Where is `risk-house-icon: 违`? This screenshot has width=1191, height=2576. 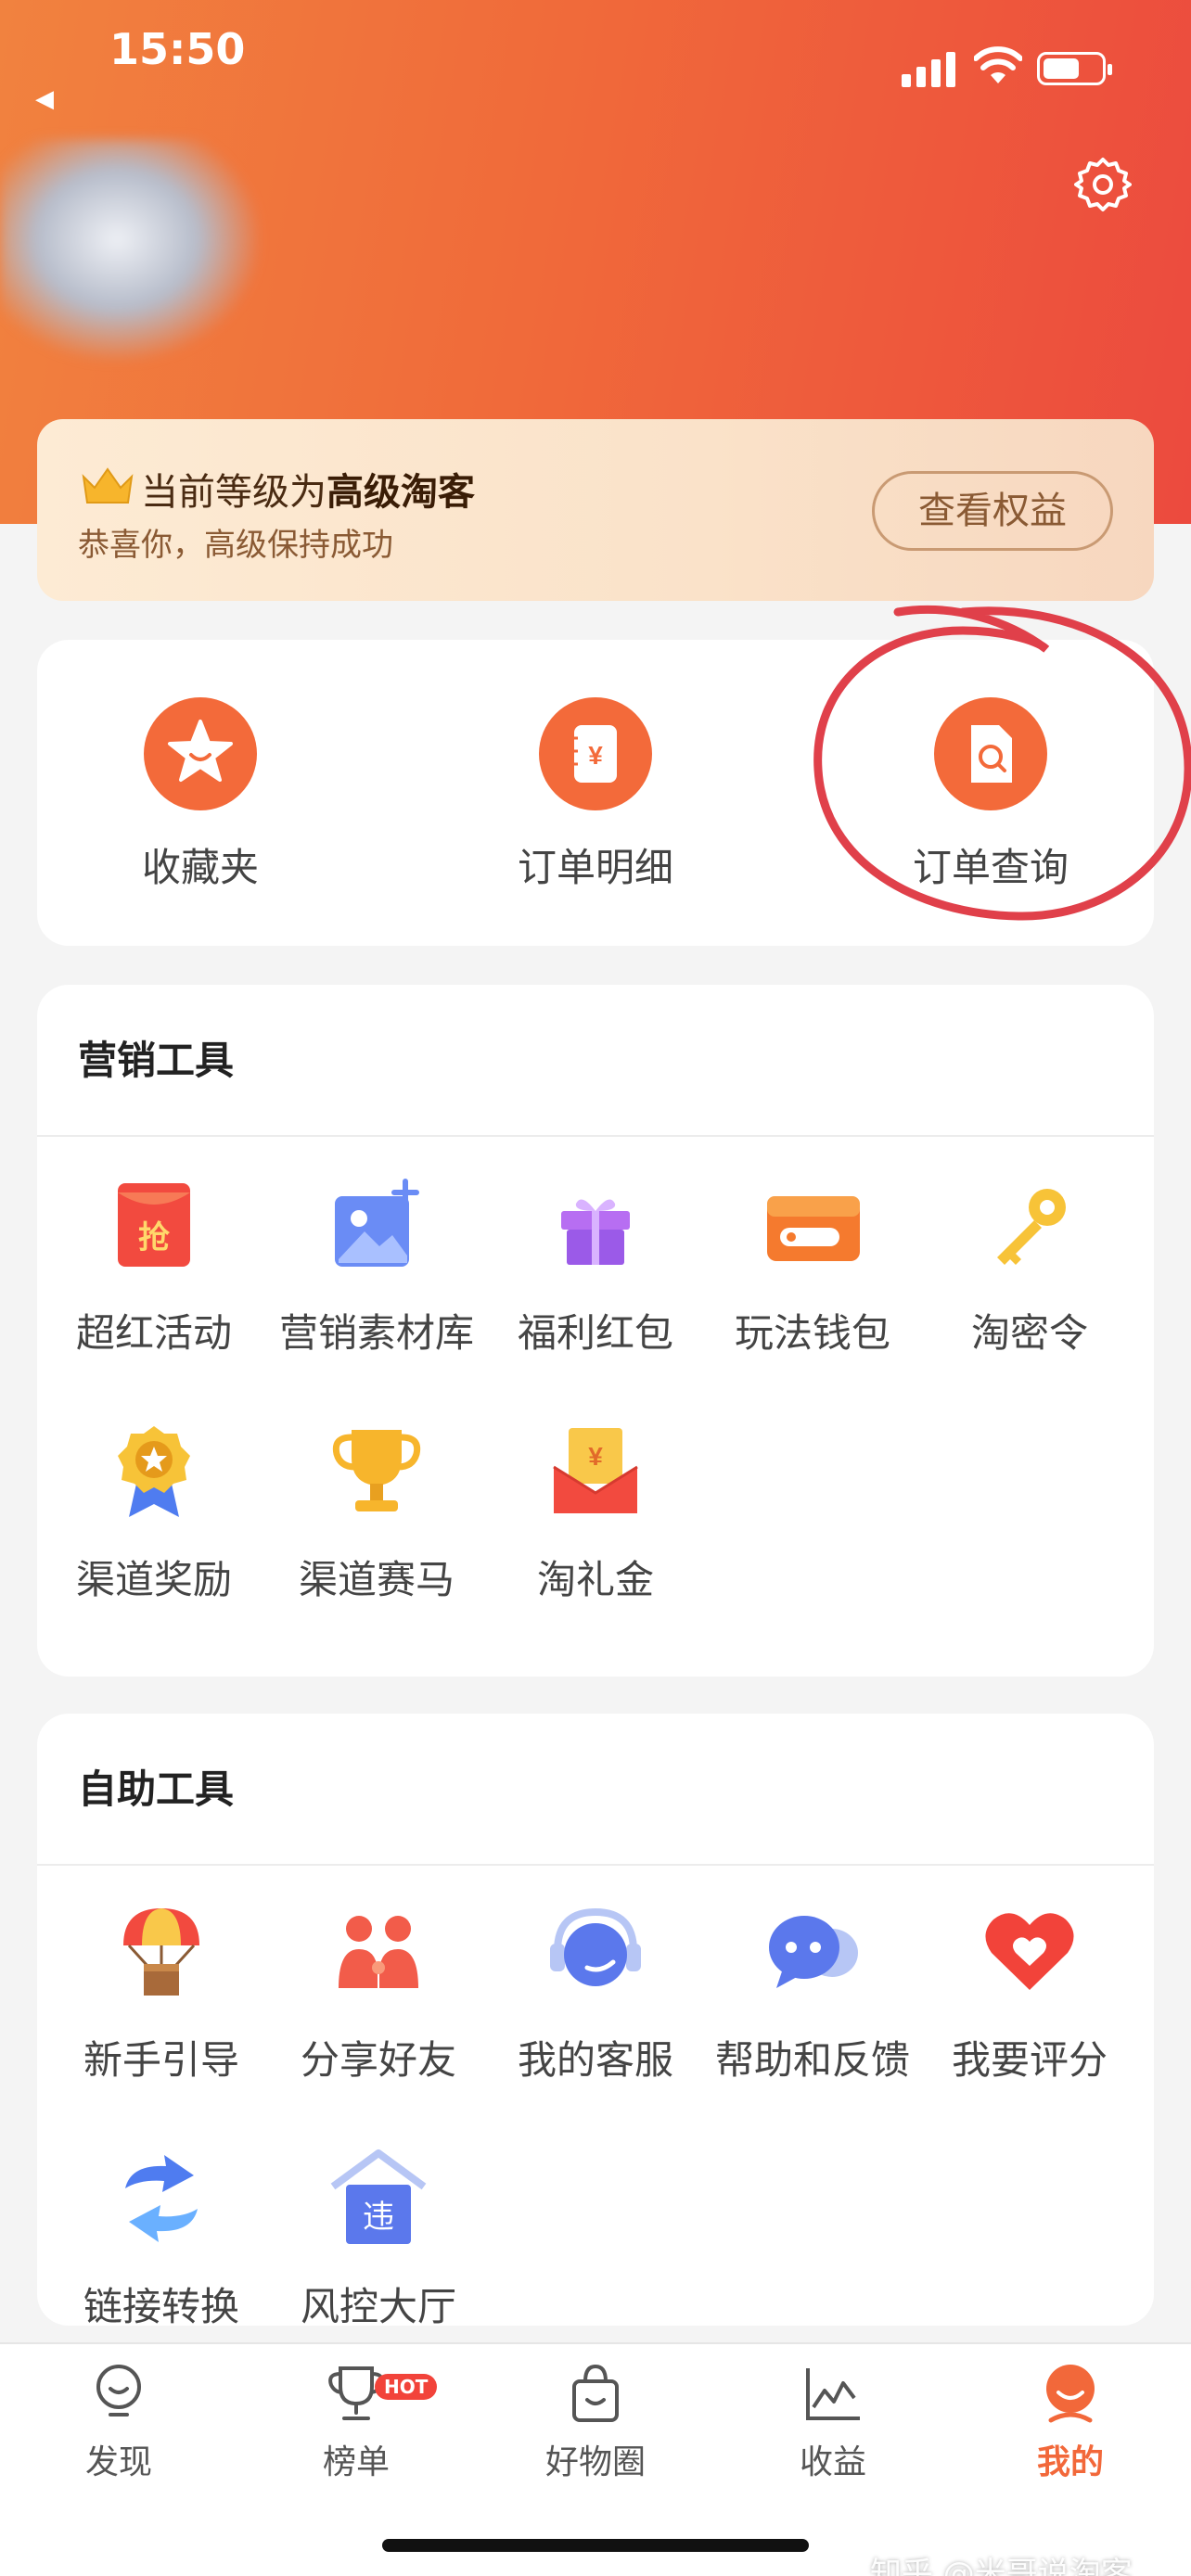 risk-house-icon: 违 is located at coordinates (378, 2199).